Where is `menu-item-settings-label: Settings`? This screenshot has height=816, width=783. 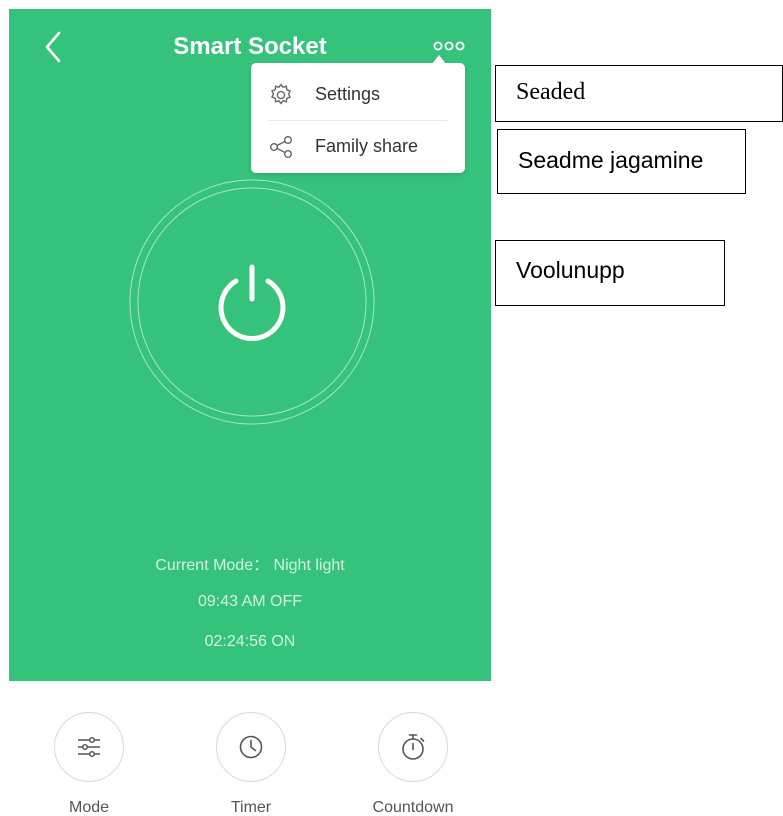
menu-item-settings-label: Settings is located at coordinates (348, 94).